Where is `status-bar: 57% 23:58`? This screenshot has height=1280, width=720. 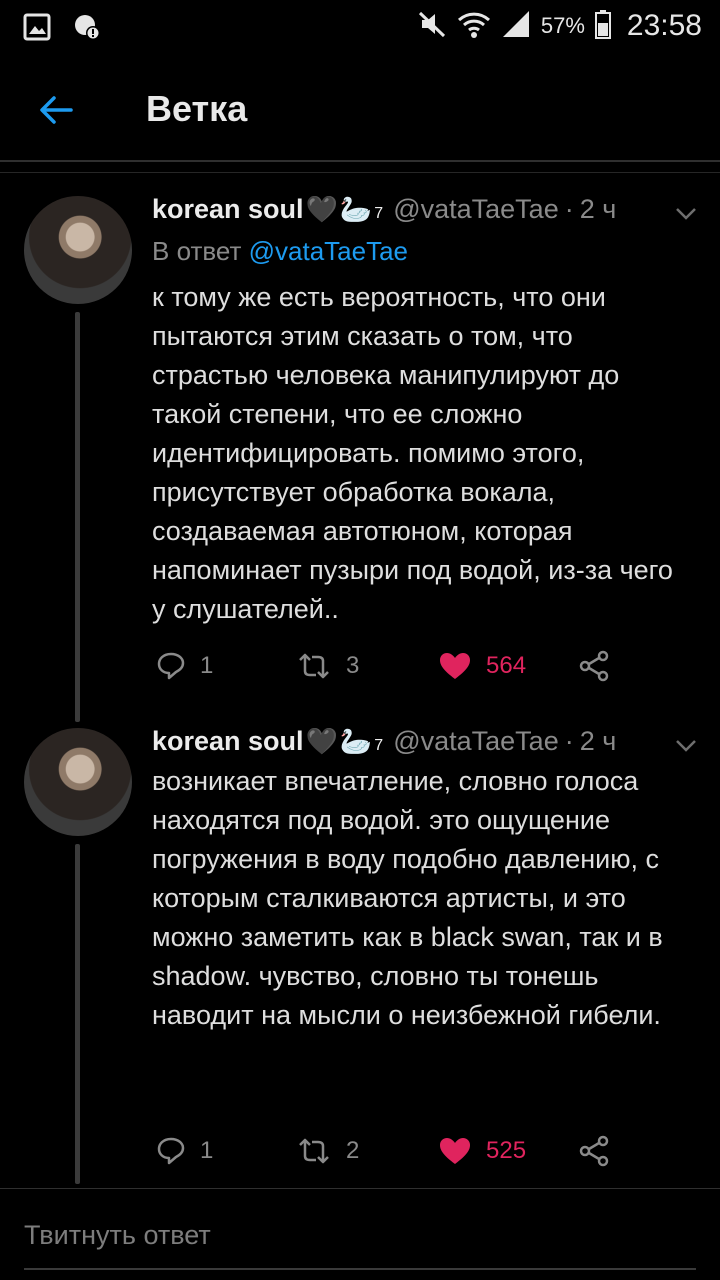 status-bar: 57% 23:58 is located at coordinates (360, 28).